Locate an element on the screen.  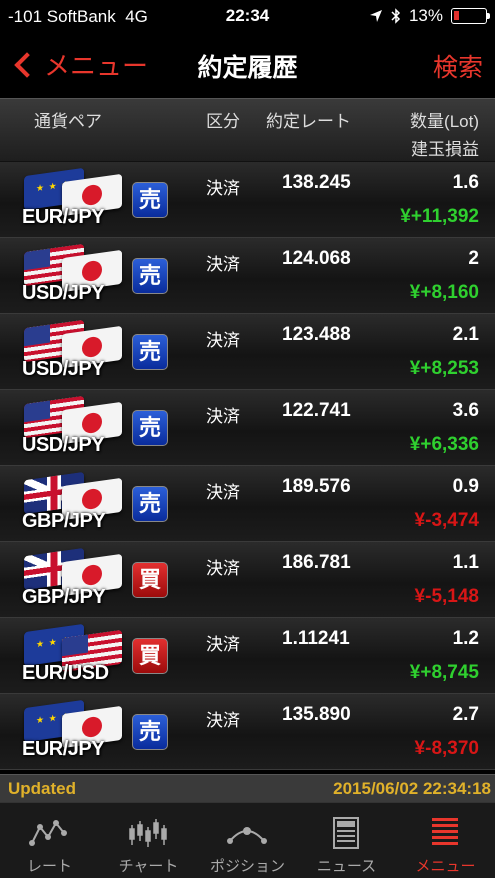
profit-loss: ¥-5,148 is located at coordinates (446, 596).